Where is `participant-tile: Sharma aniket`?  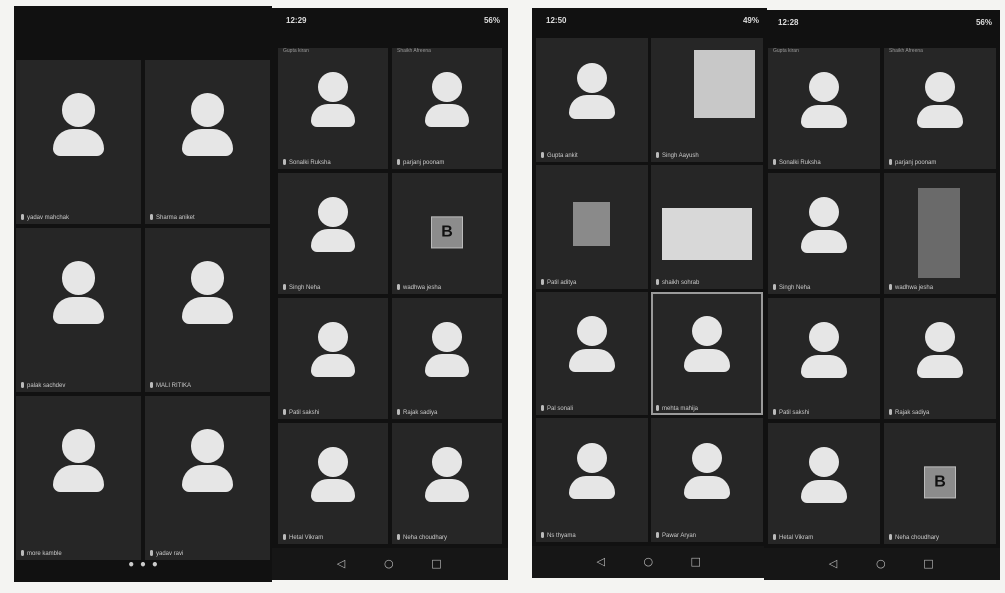 participant-tile: Sharma aniket is located at coordinates (207, 142).